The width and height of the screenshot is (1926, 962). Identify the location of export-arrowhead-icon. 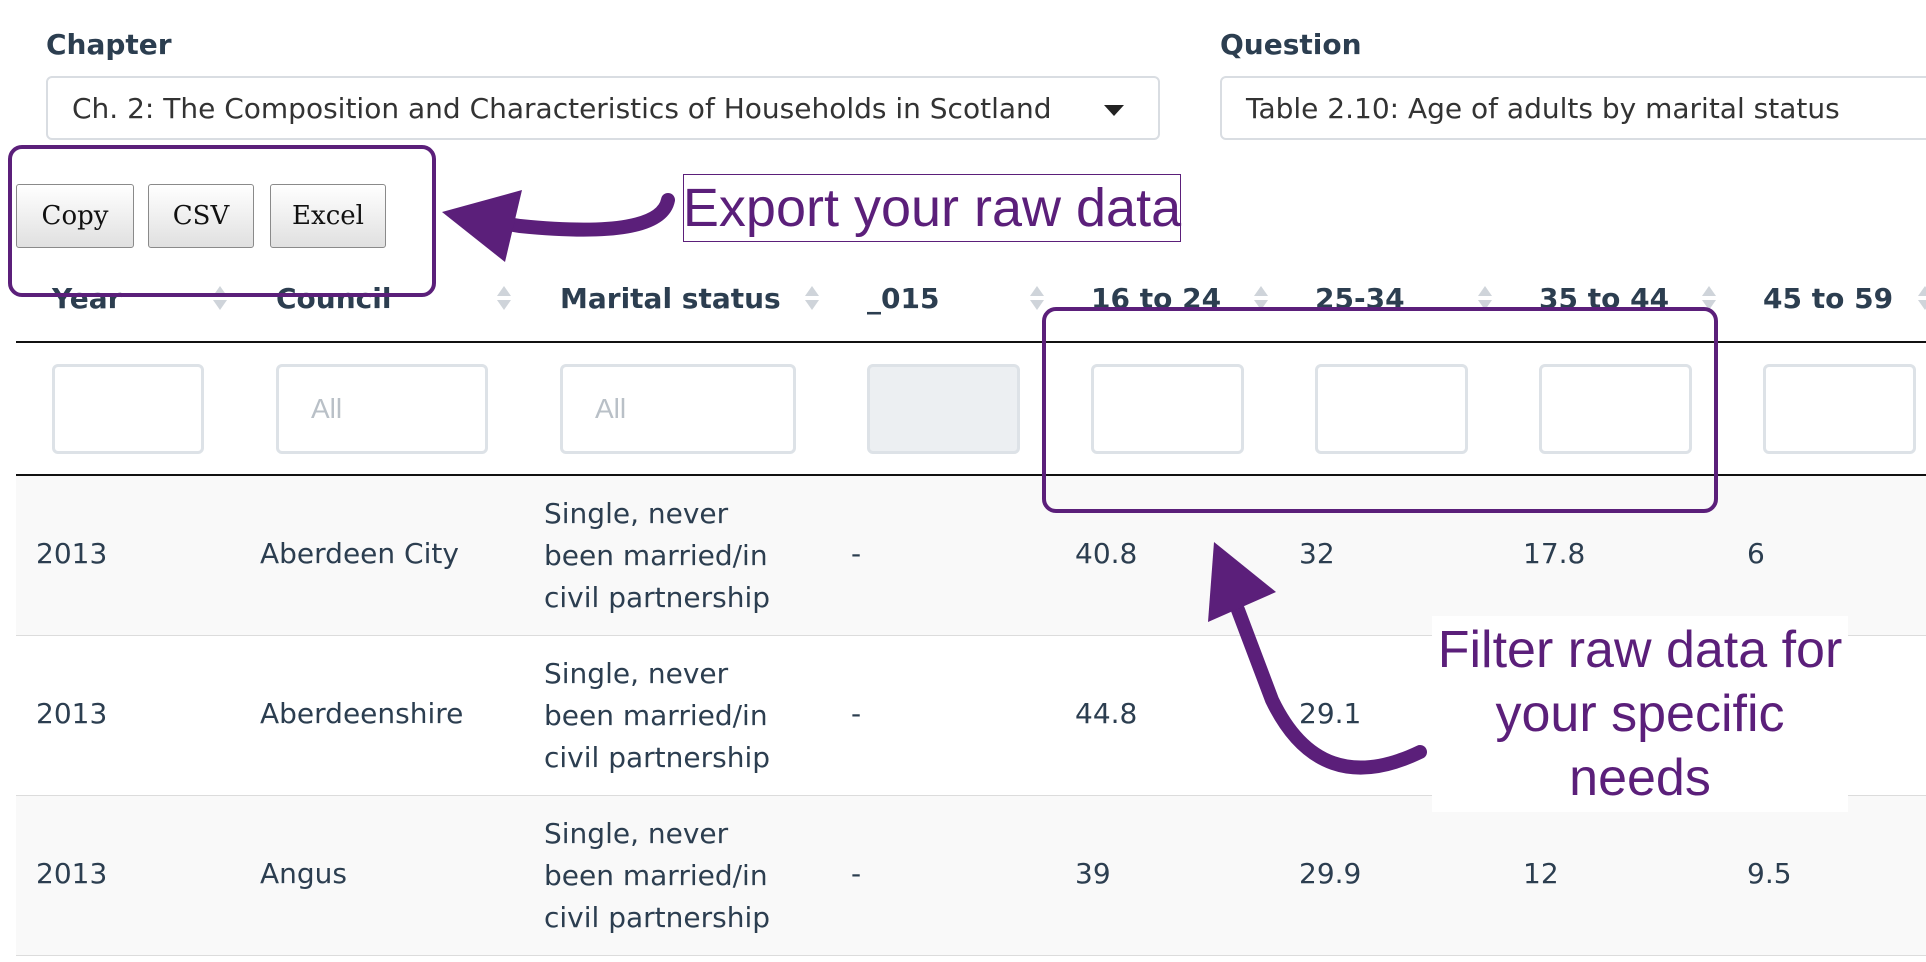
(482, 226).